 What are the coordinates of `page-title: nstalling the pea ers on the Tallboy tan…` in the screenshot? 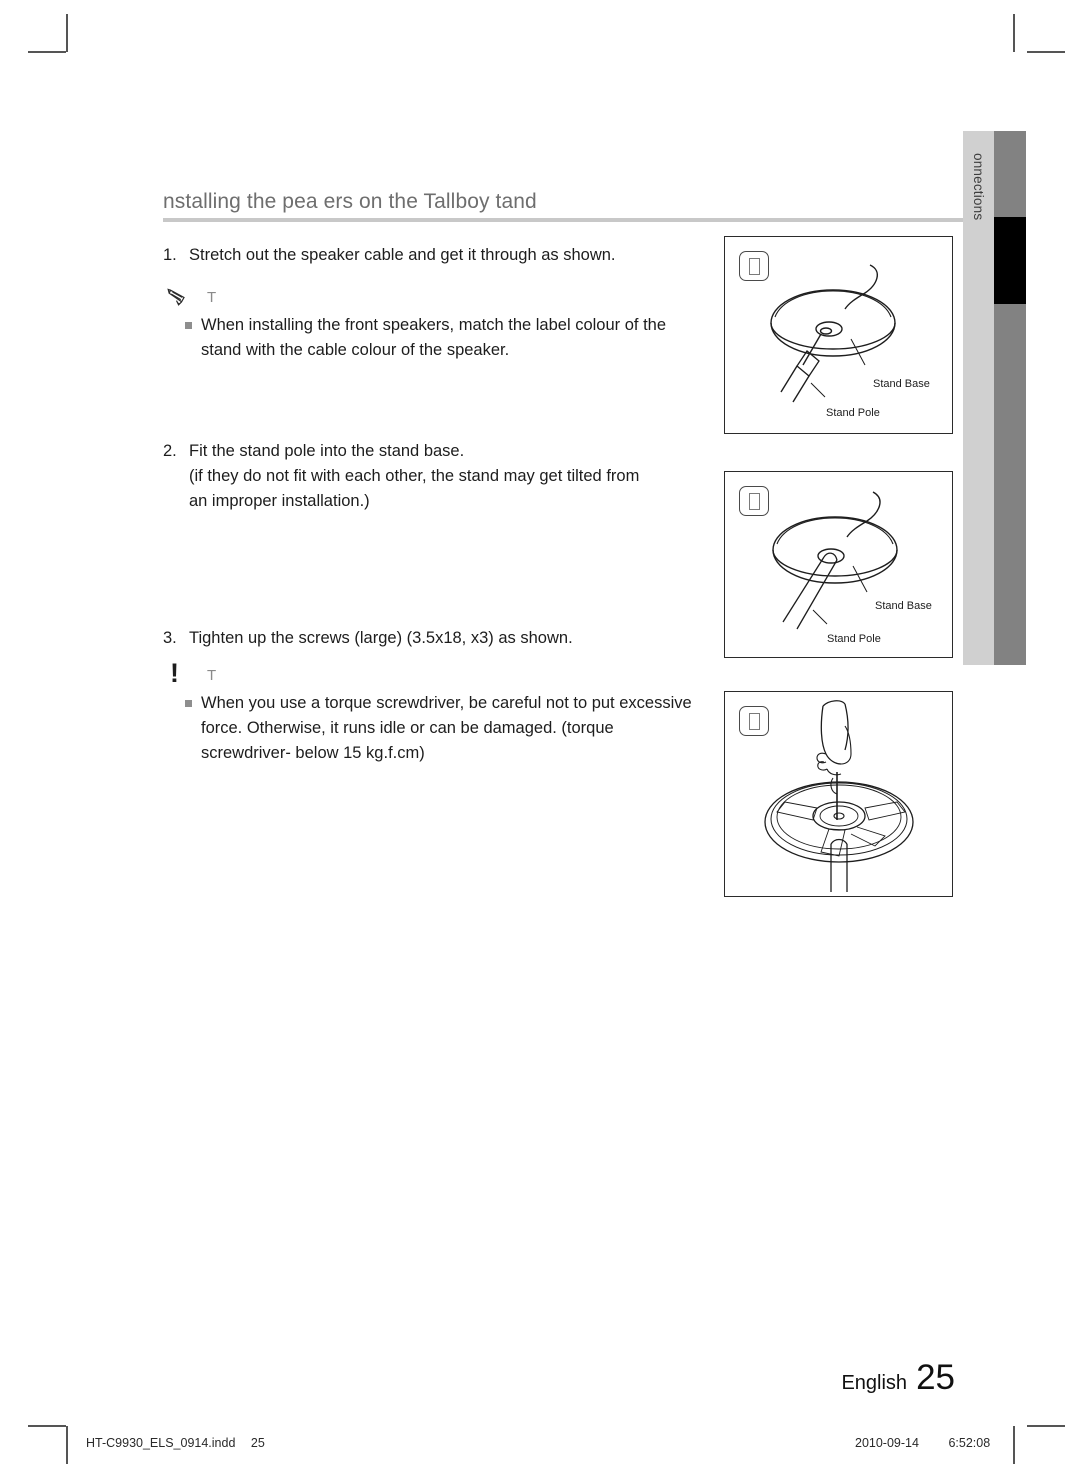 It's located at (350, 201).